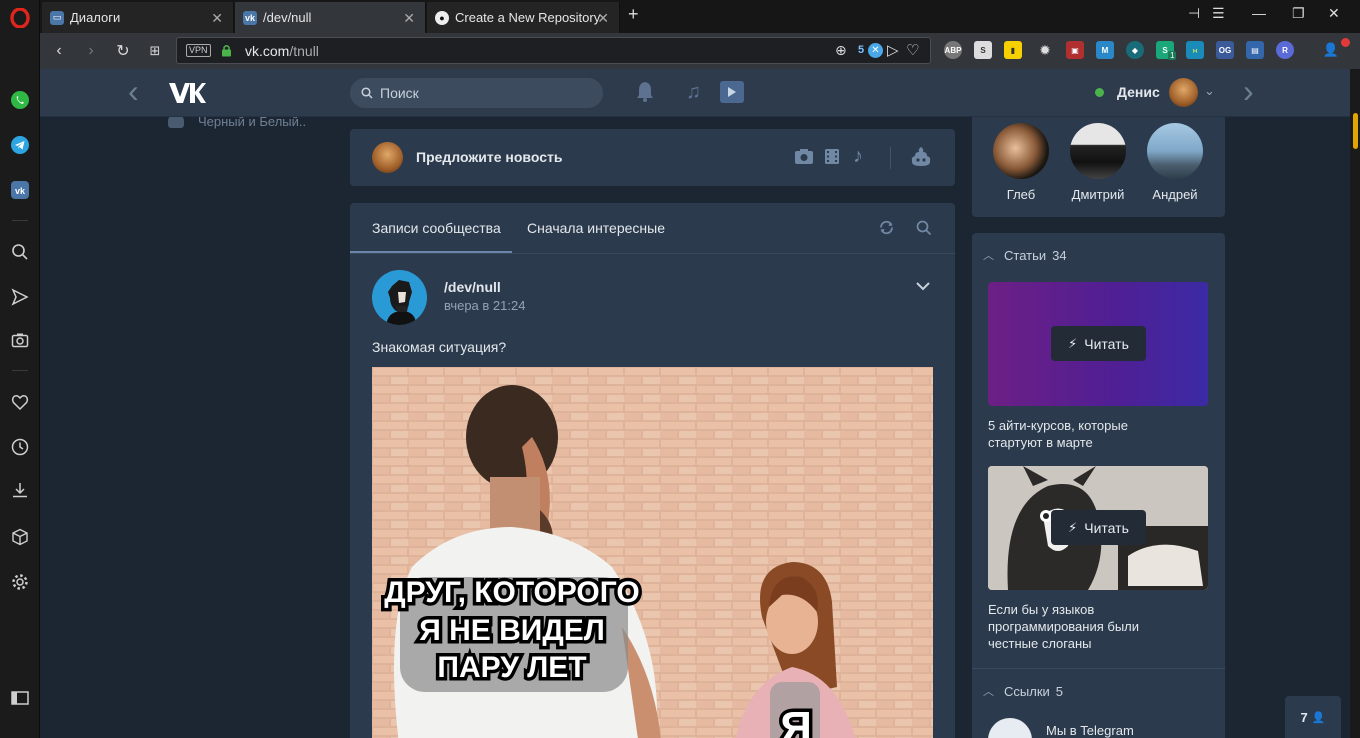 The width and height of the screenshot is (1360, 738). What do you see at coordinates (1259, 13) in the screenshot?
I see `minimize-button: —` at bounding box center [1259, 13].